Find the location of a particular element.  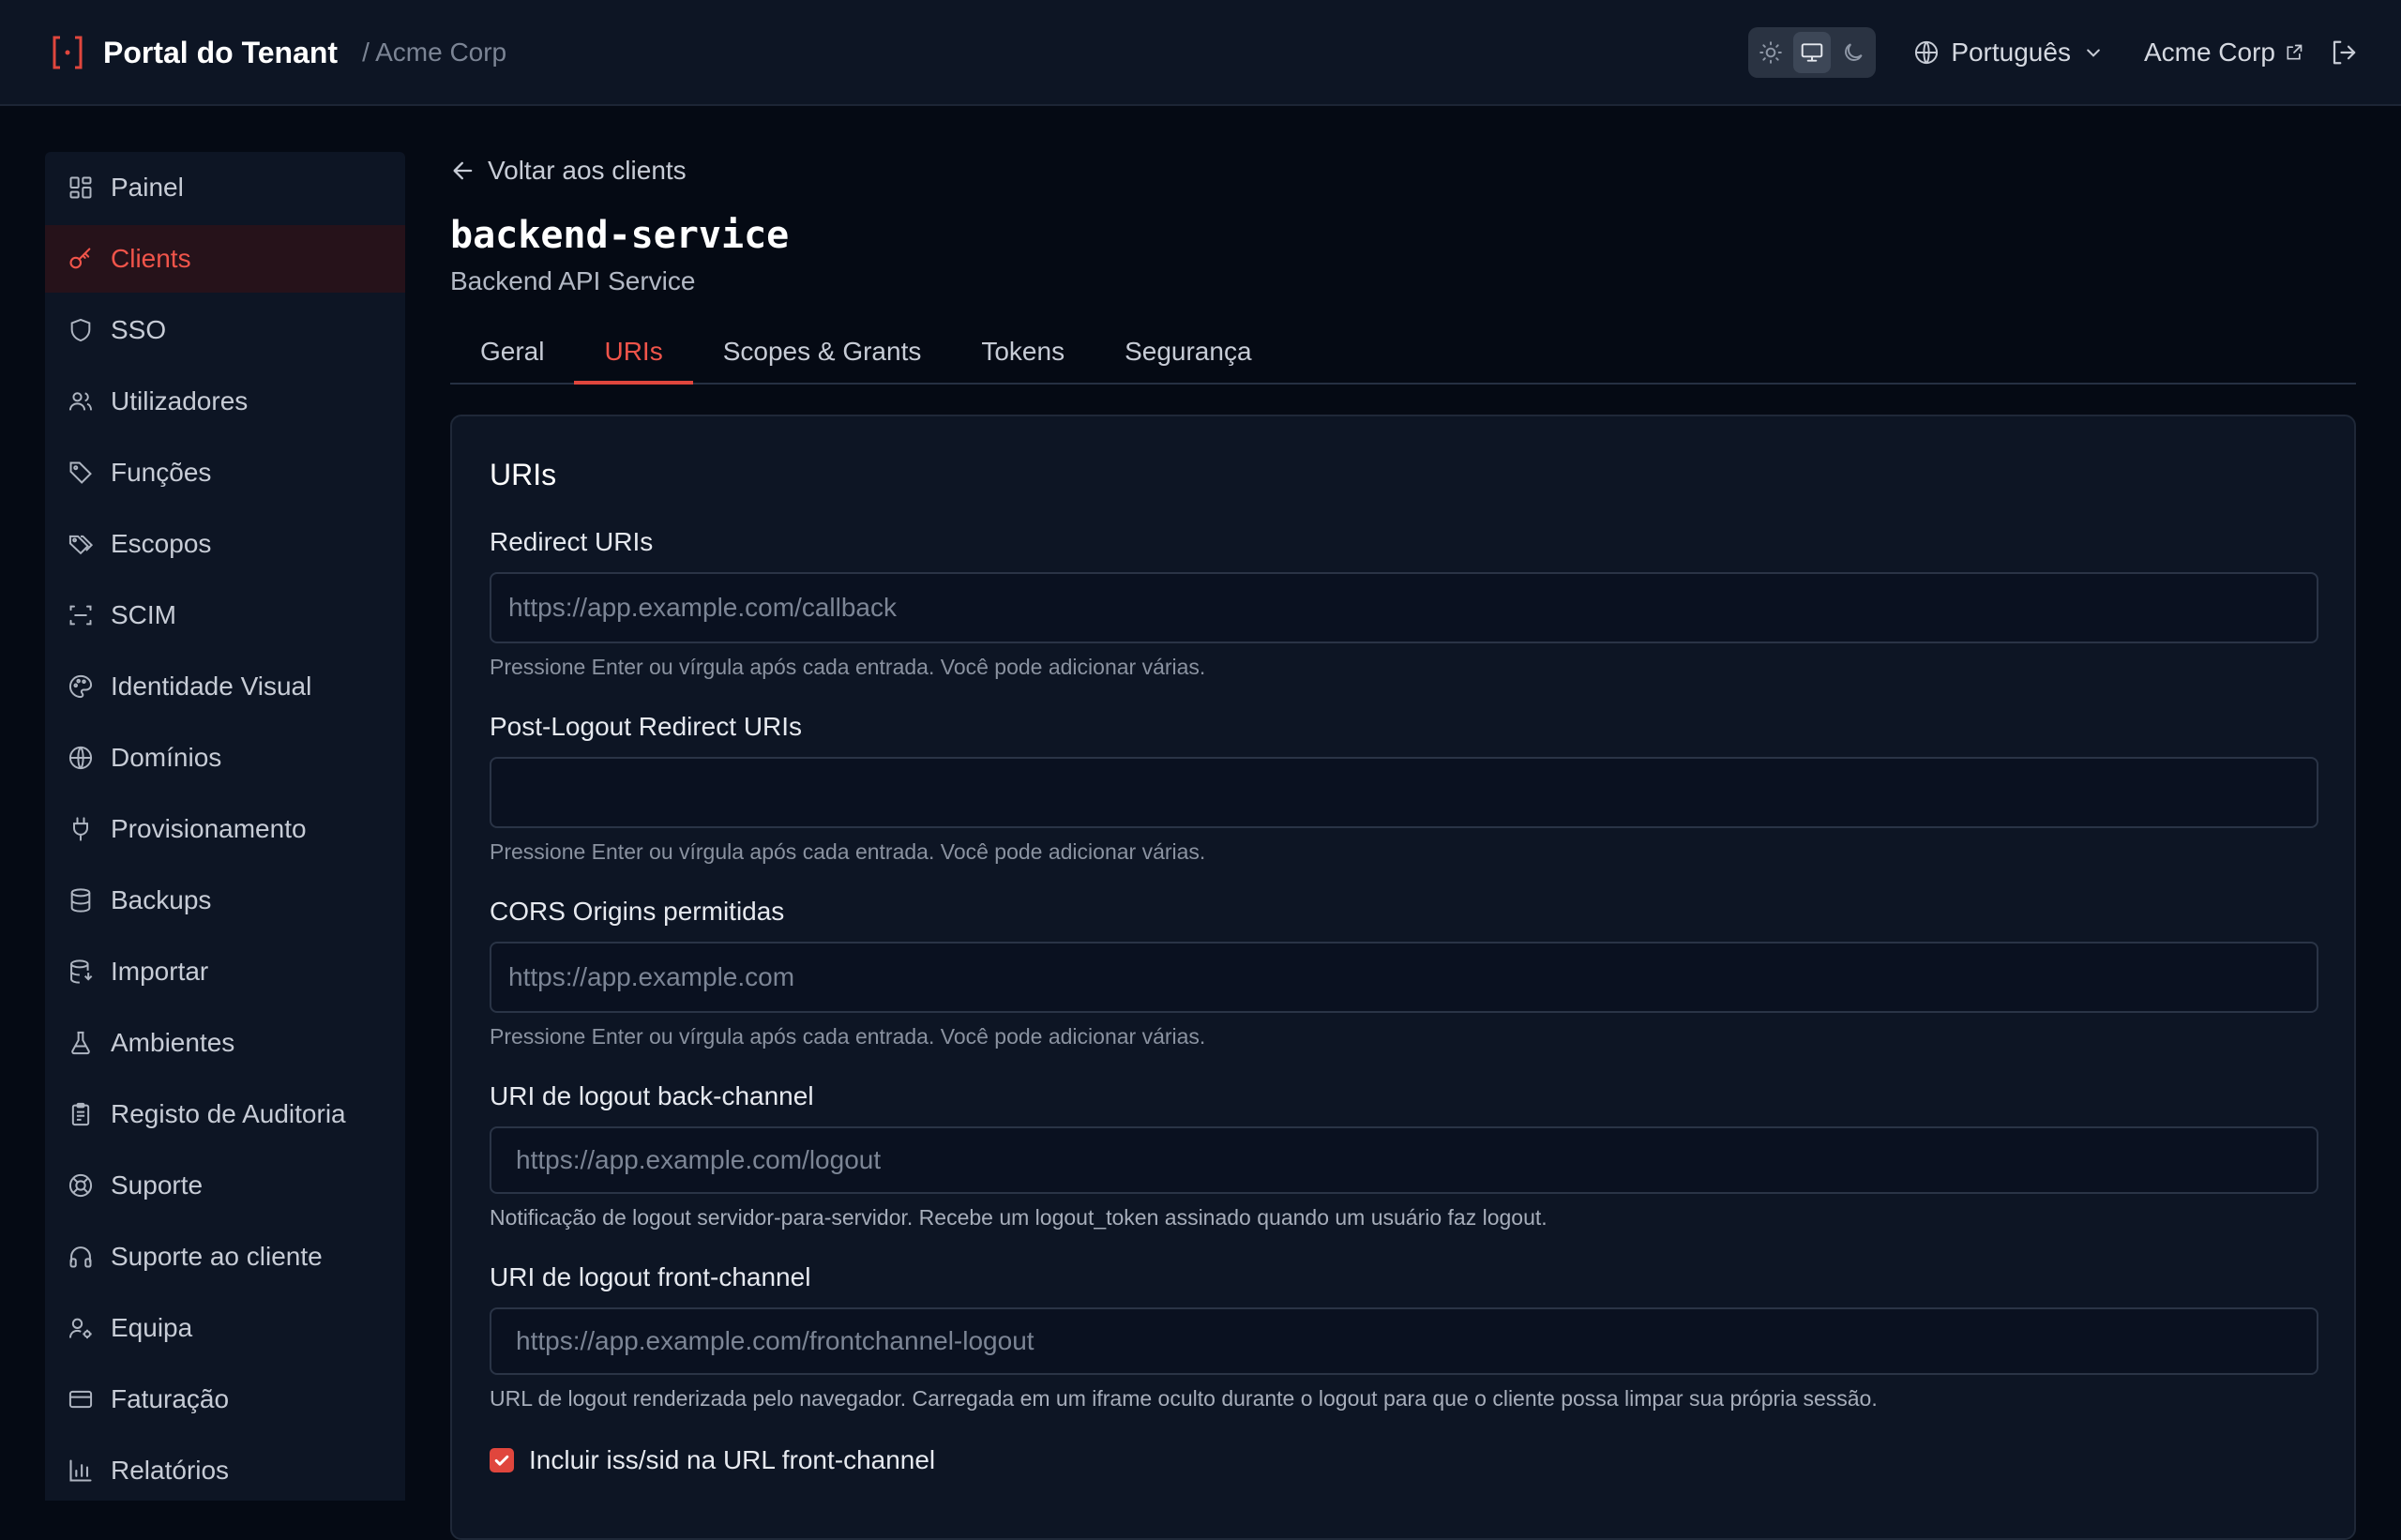

sidebar-item-faturacao: Faturação is located at coordinates (225, 1399).